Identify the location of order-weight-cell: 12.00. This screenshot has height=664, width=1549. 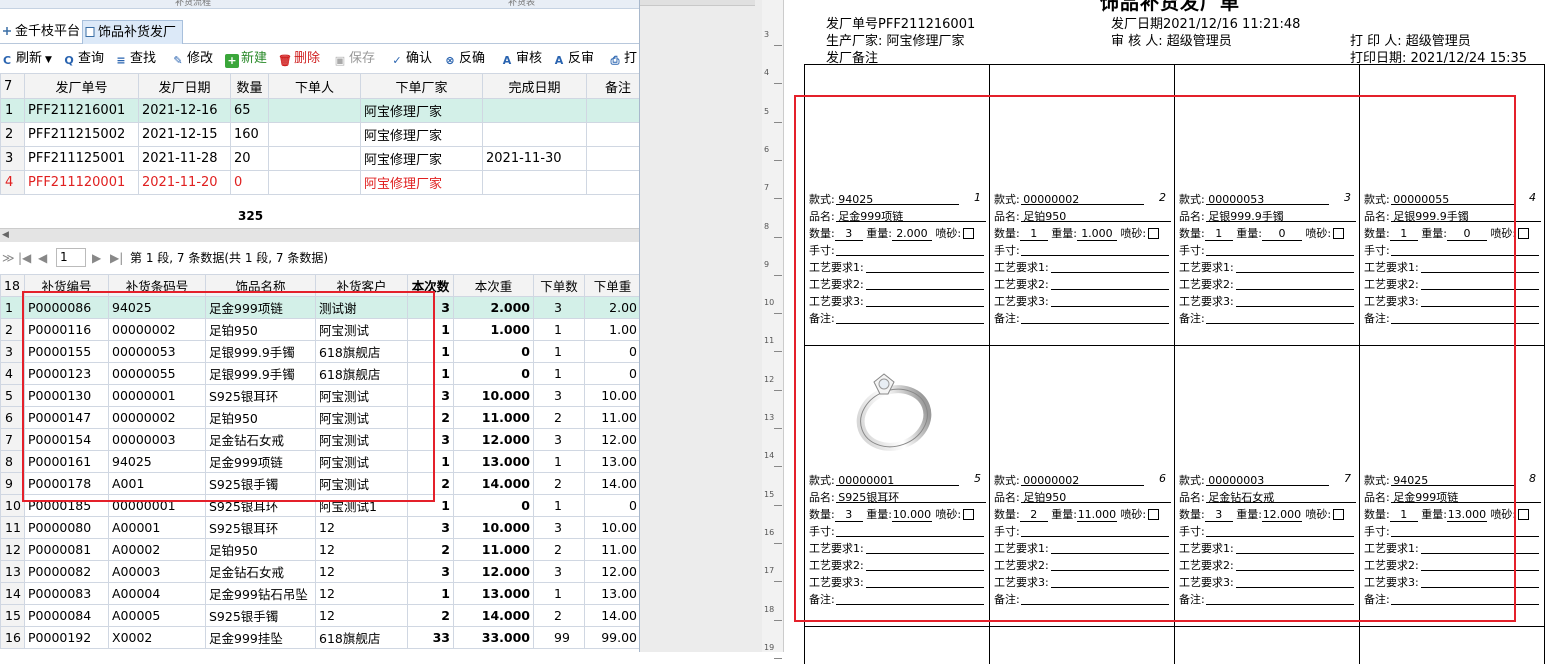
(611, 439).